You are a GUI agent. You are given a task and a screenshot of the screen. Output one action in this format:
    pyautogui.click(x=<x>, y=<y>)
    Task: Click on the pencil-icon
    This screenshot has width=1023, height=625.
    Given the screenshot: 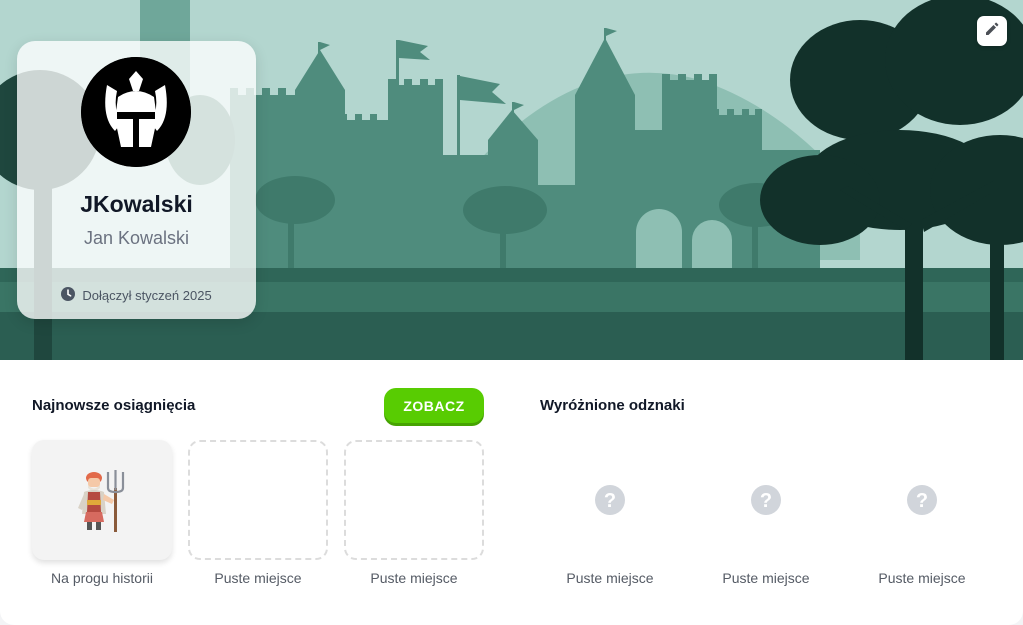 What is the action you would take?
    pyautogui.click(x=992, y=31)
    